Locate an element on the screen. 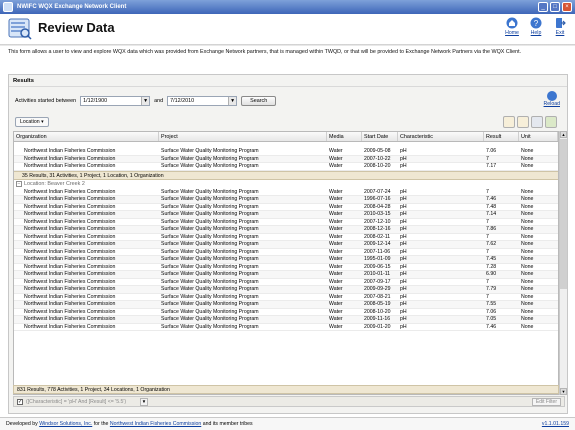  cell-start-date: 2010-01-11 is located at coordinates (377, 274).